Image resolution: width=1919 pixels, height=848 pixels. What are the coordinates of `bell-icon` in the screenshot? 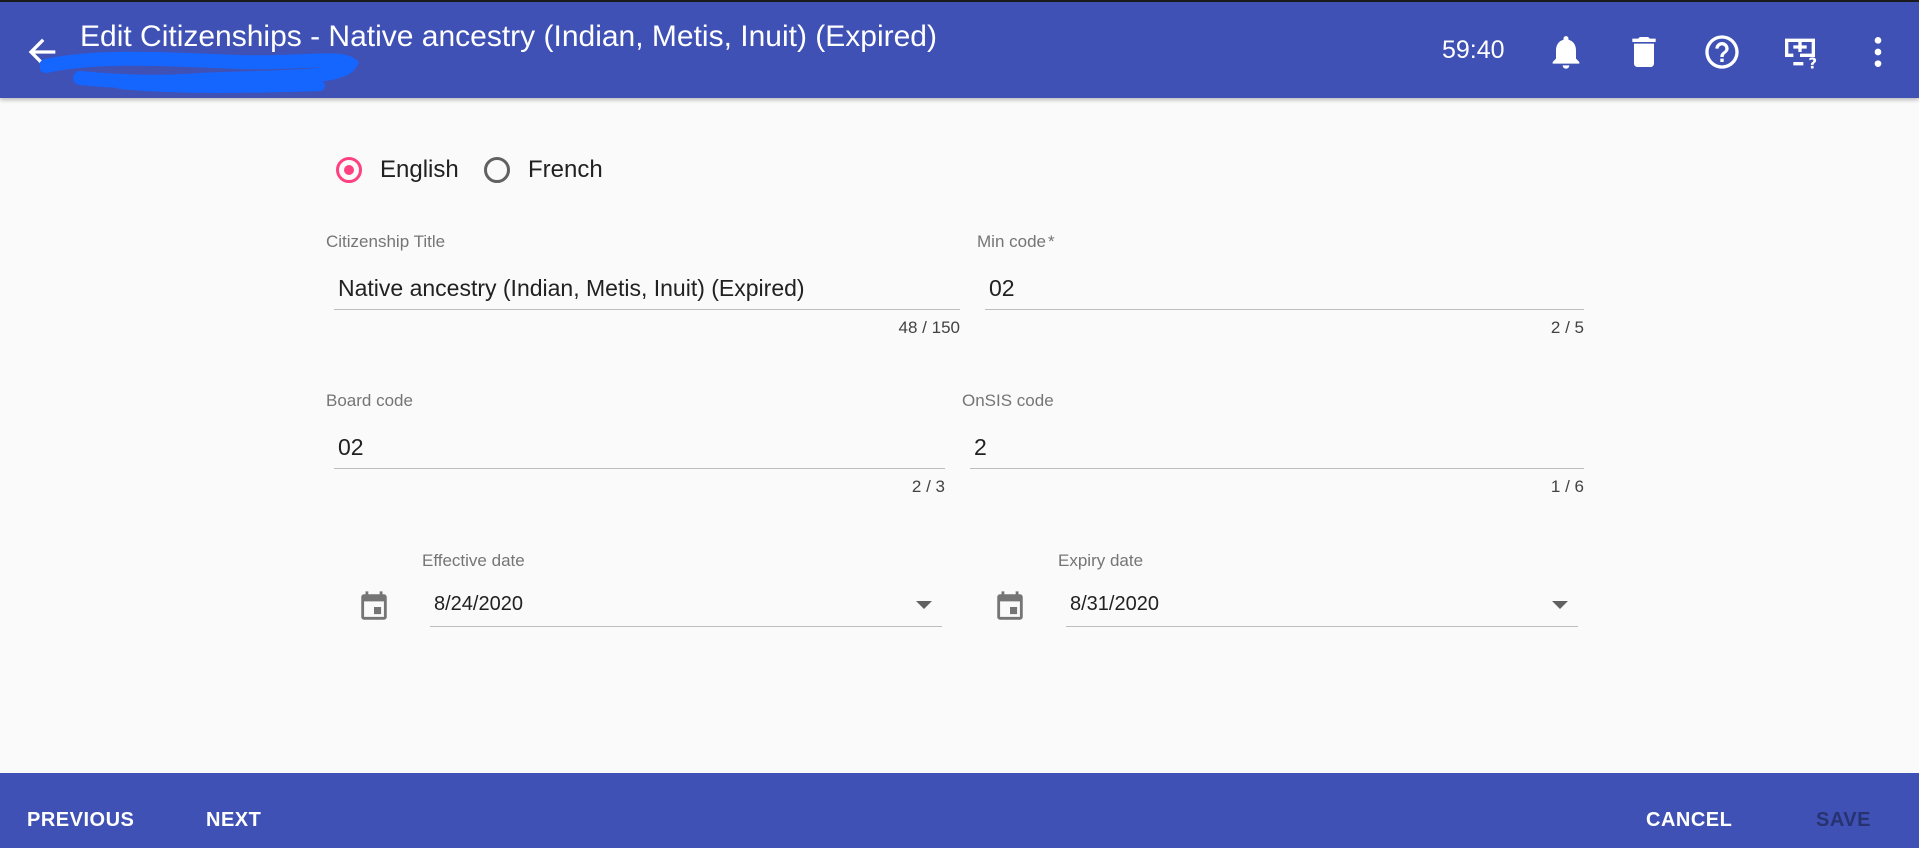 It's located at (1566, 52).